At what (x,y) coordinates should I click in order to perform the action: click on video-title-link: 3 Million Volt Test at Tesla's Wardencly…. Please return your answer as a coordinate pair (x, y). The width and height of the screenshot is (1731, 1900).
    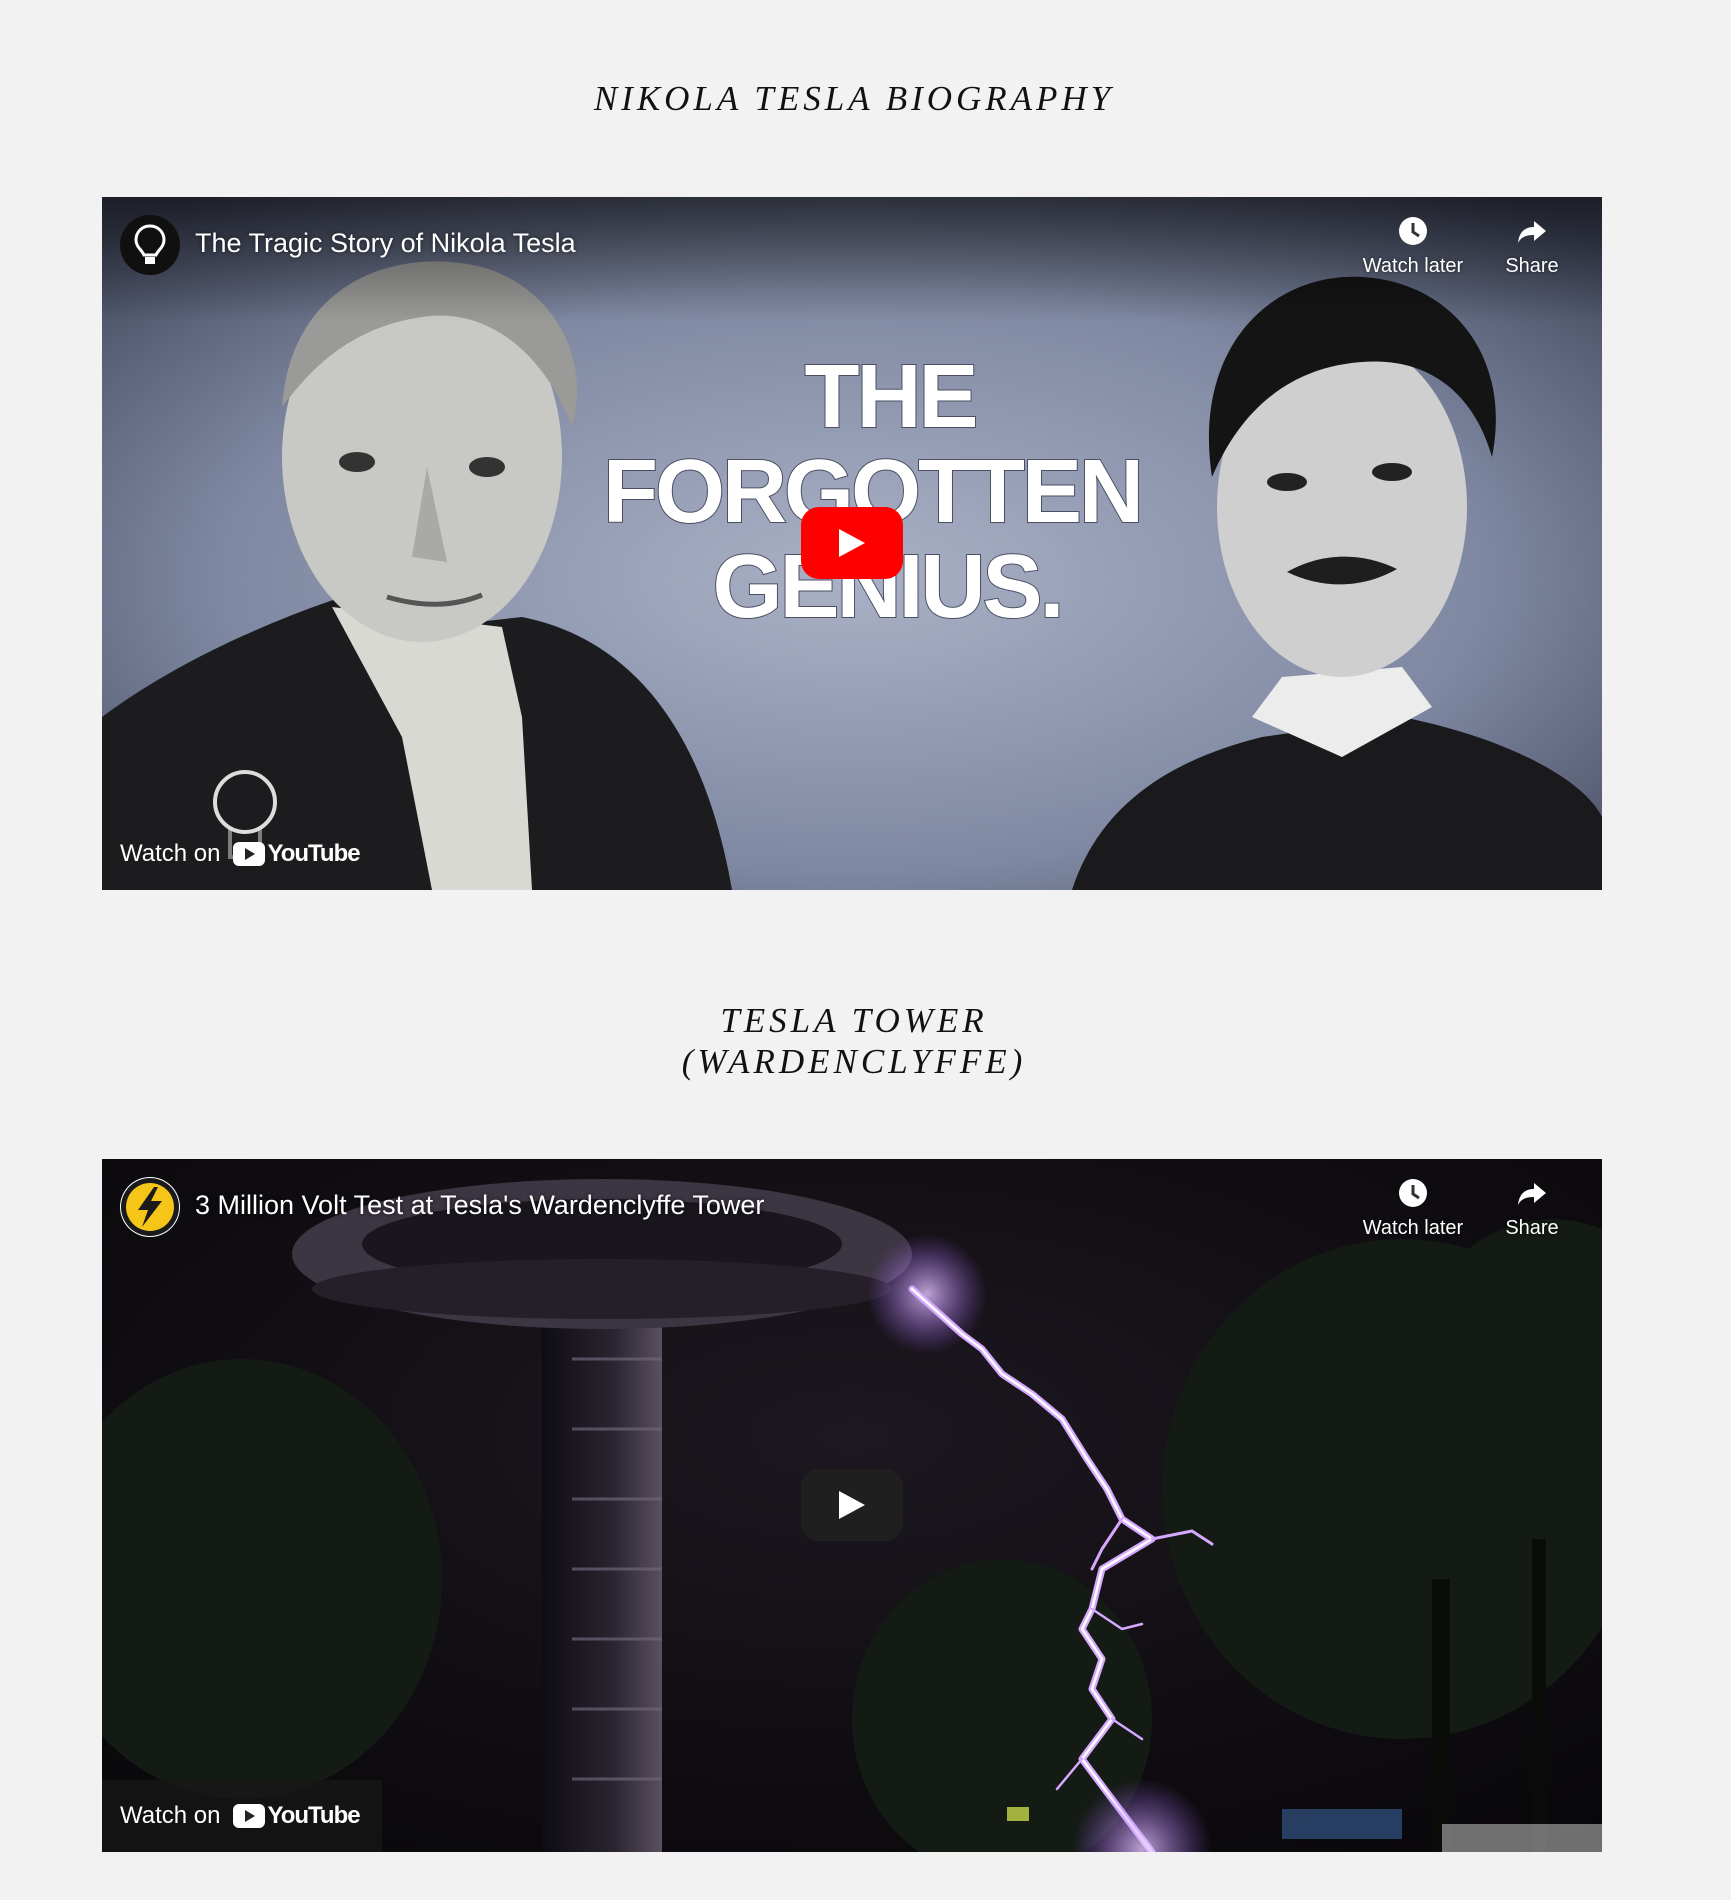
    Looking at the image, I should click on (479, 1205).